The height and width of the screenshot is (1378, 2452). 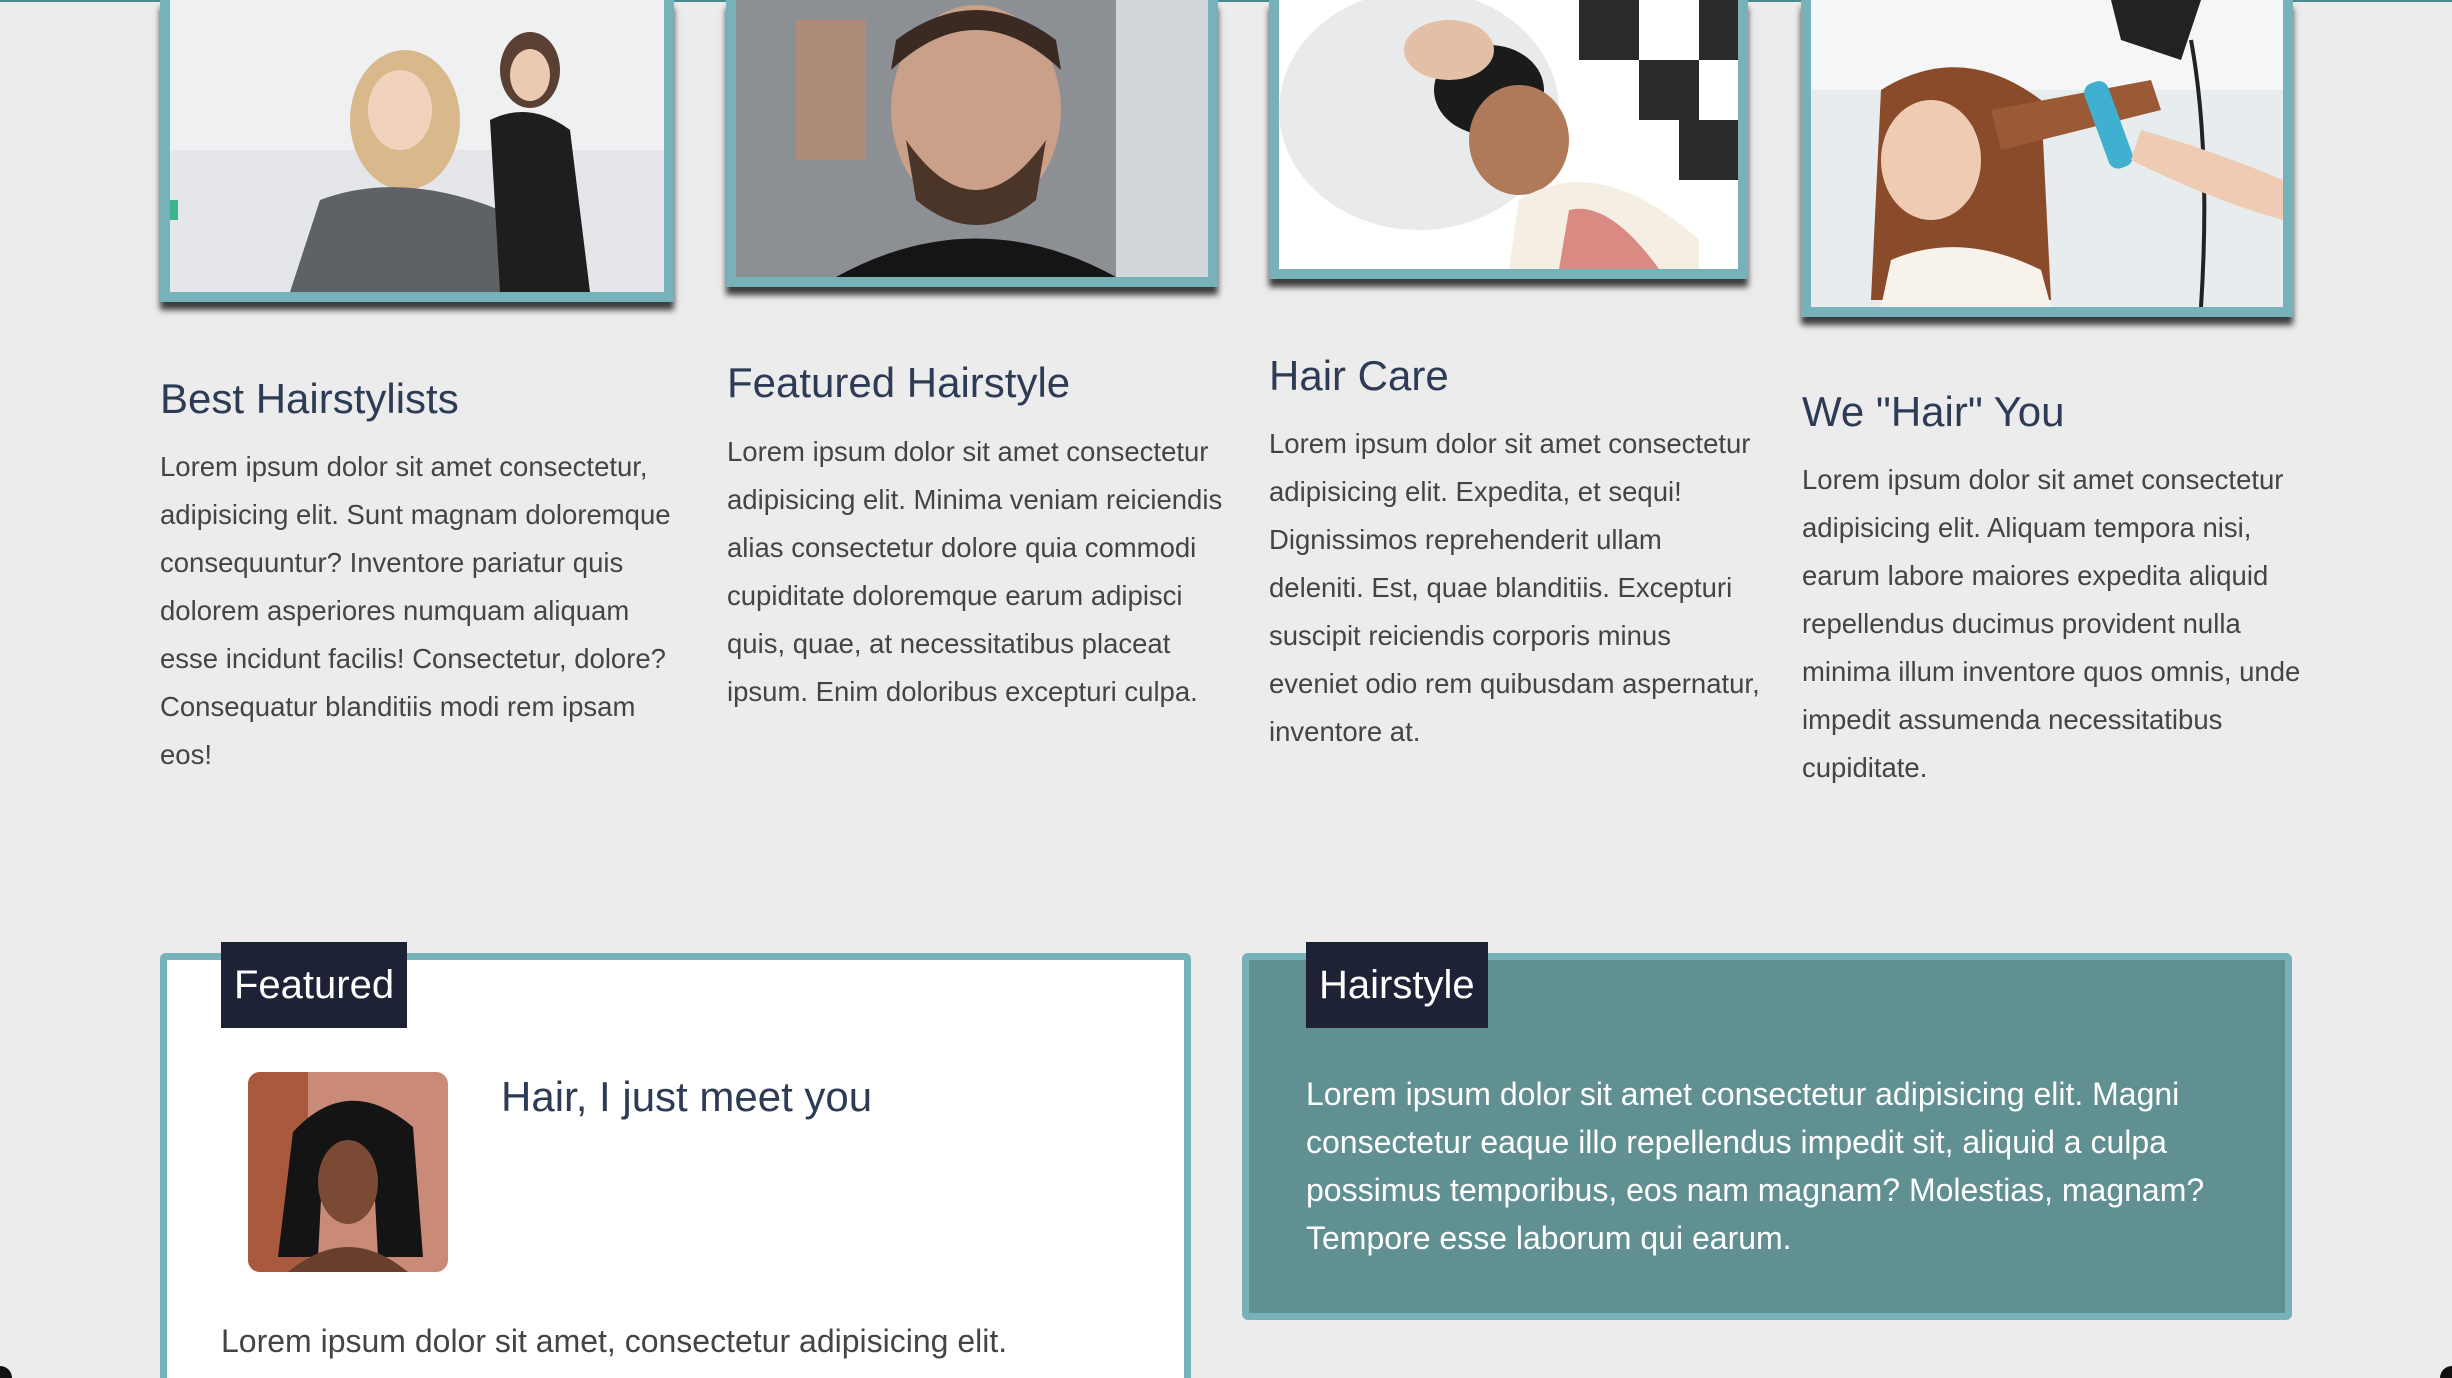 What do you see at coordinates (1508, 139) in the screenshot?
I see `hair-wash-photo` at bounding box center [1508, 139].